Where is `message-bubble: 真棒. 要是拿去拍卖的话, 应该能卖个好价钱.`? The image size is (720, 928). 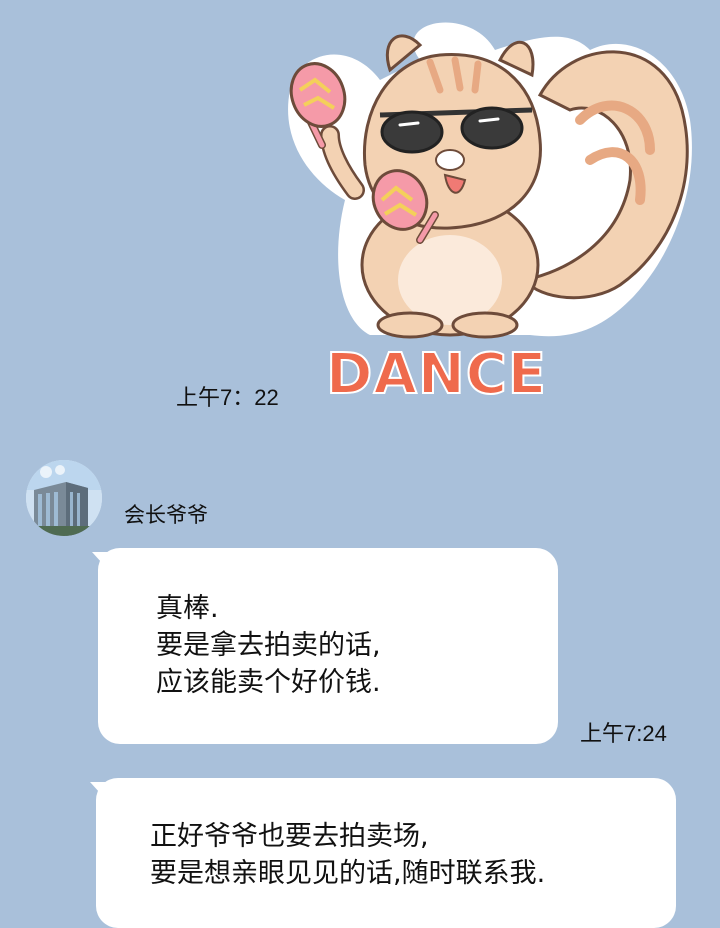
message-bubble: 真棒. 要是拿去拍卖的话, 应该能卖个好价钱. is located at coordinates (328, 646).